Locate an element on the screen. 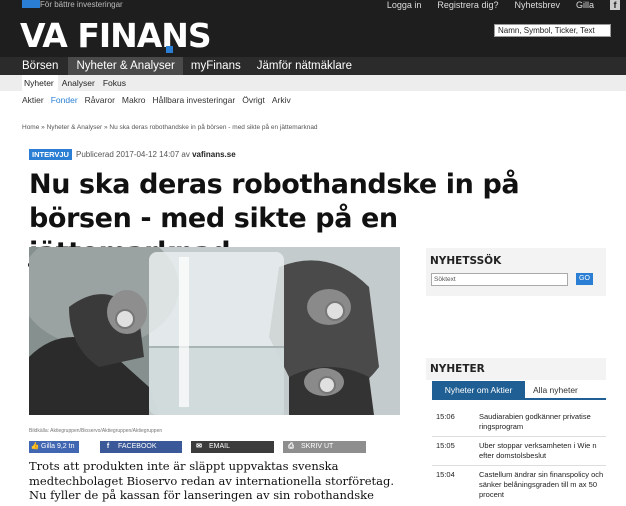 The height and width of the screenshot is (506, 626). sub-nav: Nyheter Analyser Fokus is located at coordinates (313, 83).